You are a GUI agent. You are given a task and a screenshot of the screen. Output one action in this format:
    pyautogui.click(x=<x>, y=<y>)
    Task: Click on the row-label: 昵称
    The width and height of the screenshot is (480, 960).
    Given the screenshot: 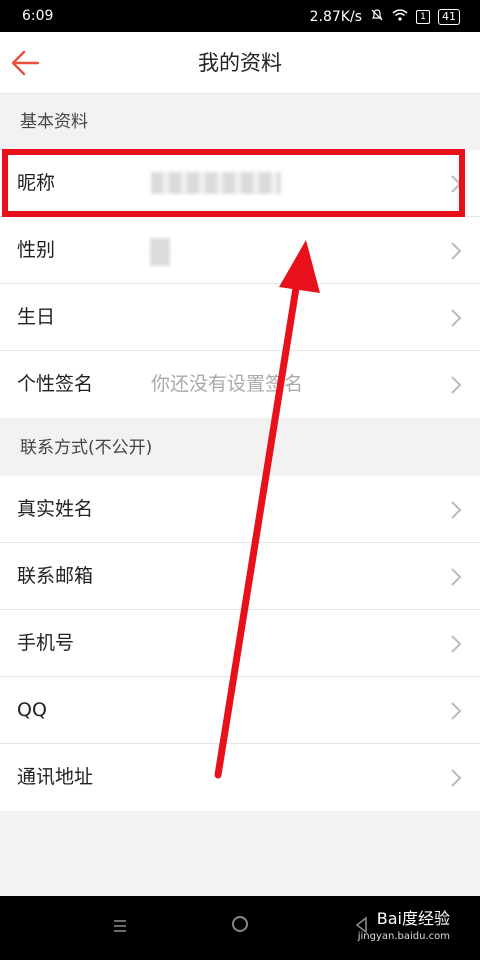 What is the action you would take?
    pyautogui.click(x=36, y=183)
    